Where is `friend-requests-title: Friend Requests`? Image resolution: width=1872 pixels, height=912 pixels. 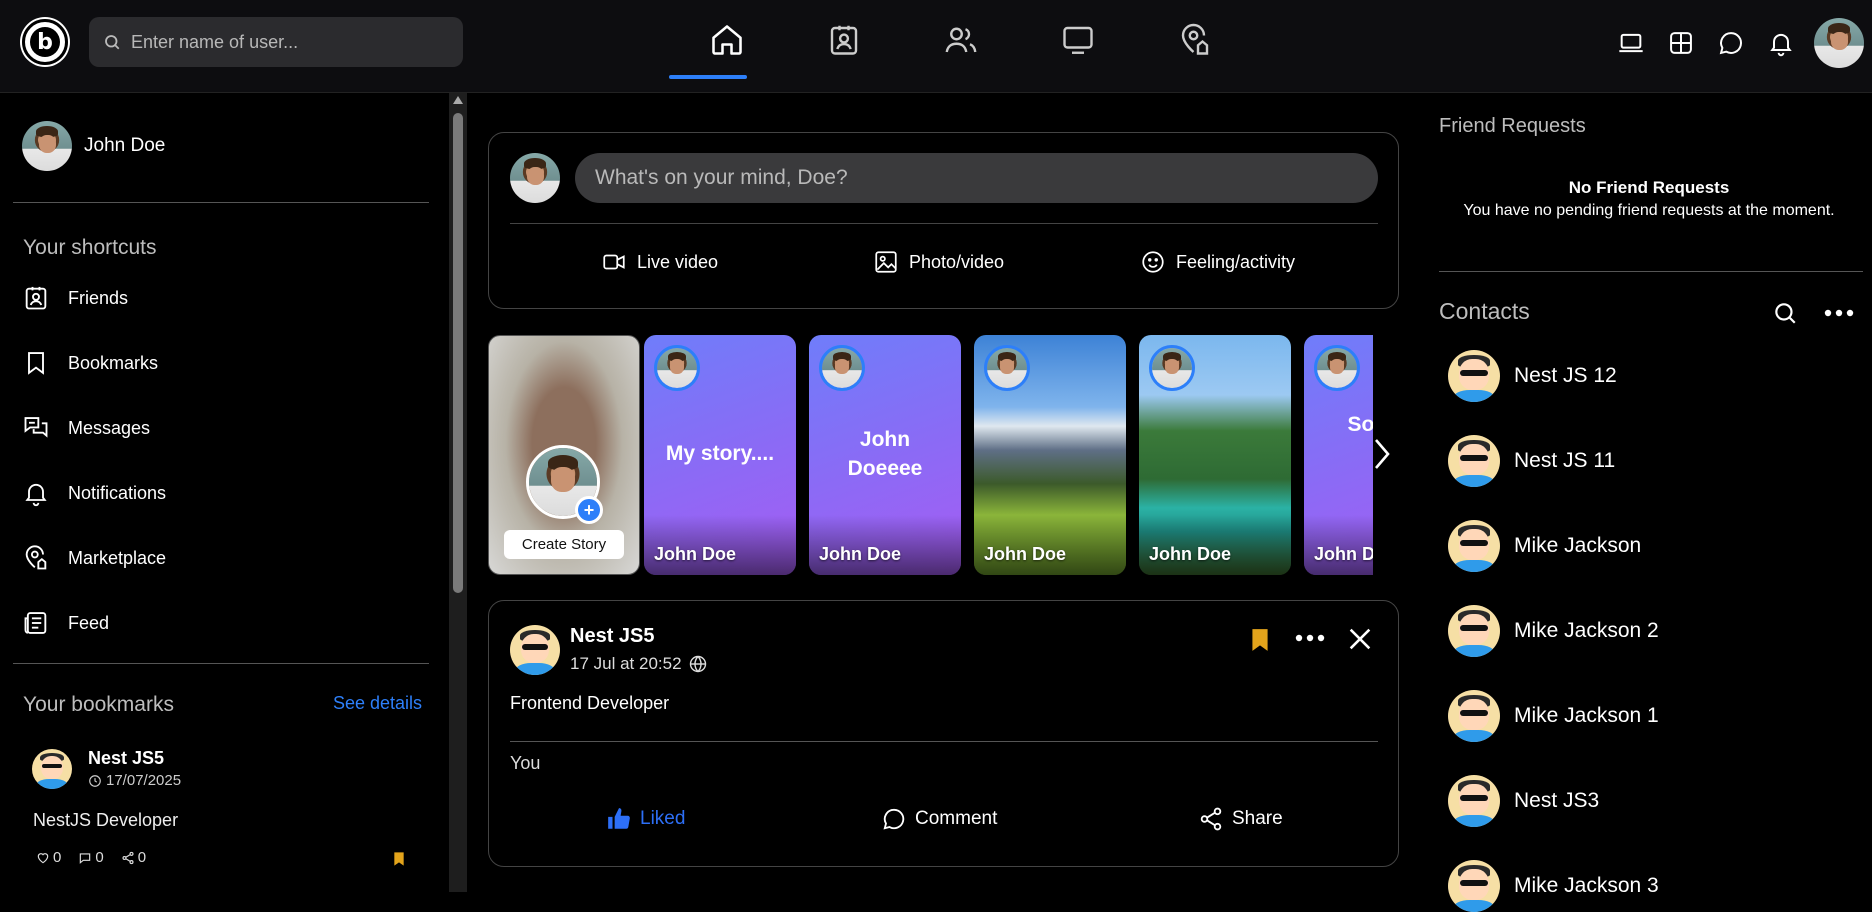
friend-requests-title: Friend Requests is located at coordinates (1512, 126).